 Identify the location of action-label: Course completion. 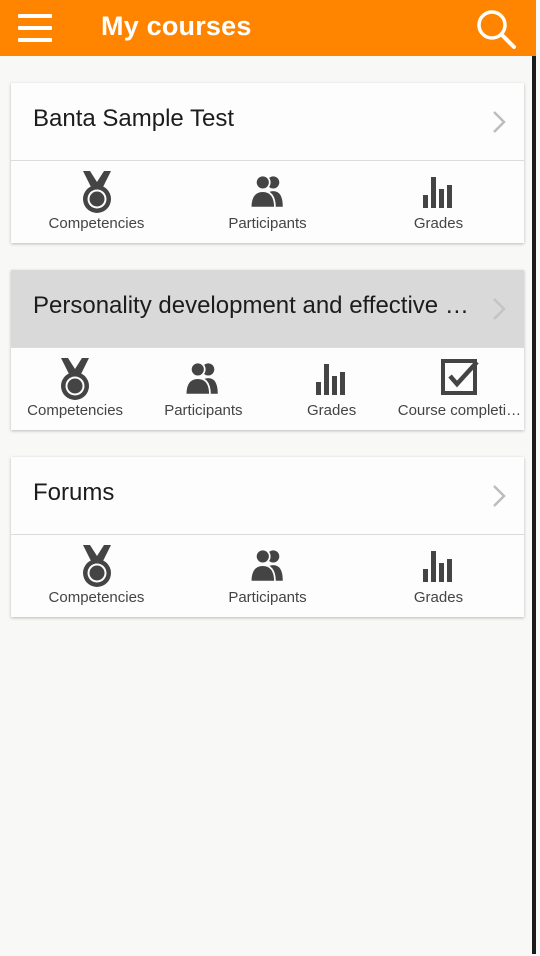
(460, 410).